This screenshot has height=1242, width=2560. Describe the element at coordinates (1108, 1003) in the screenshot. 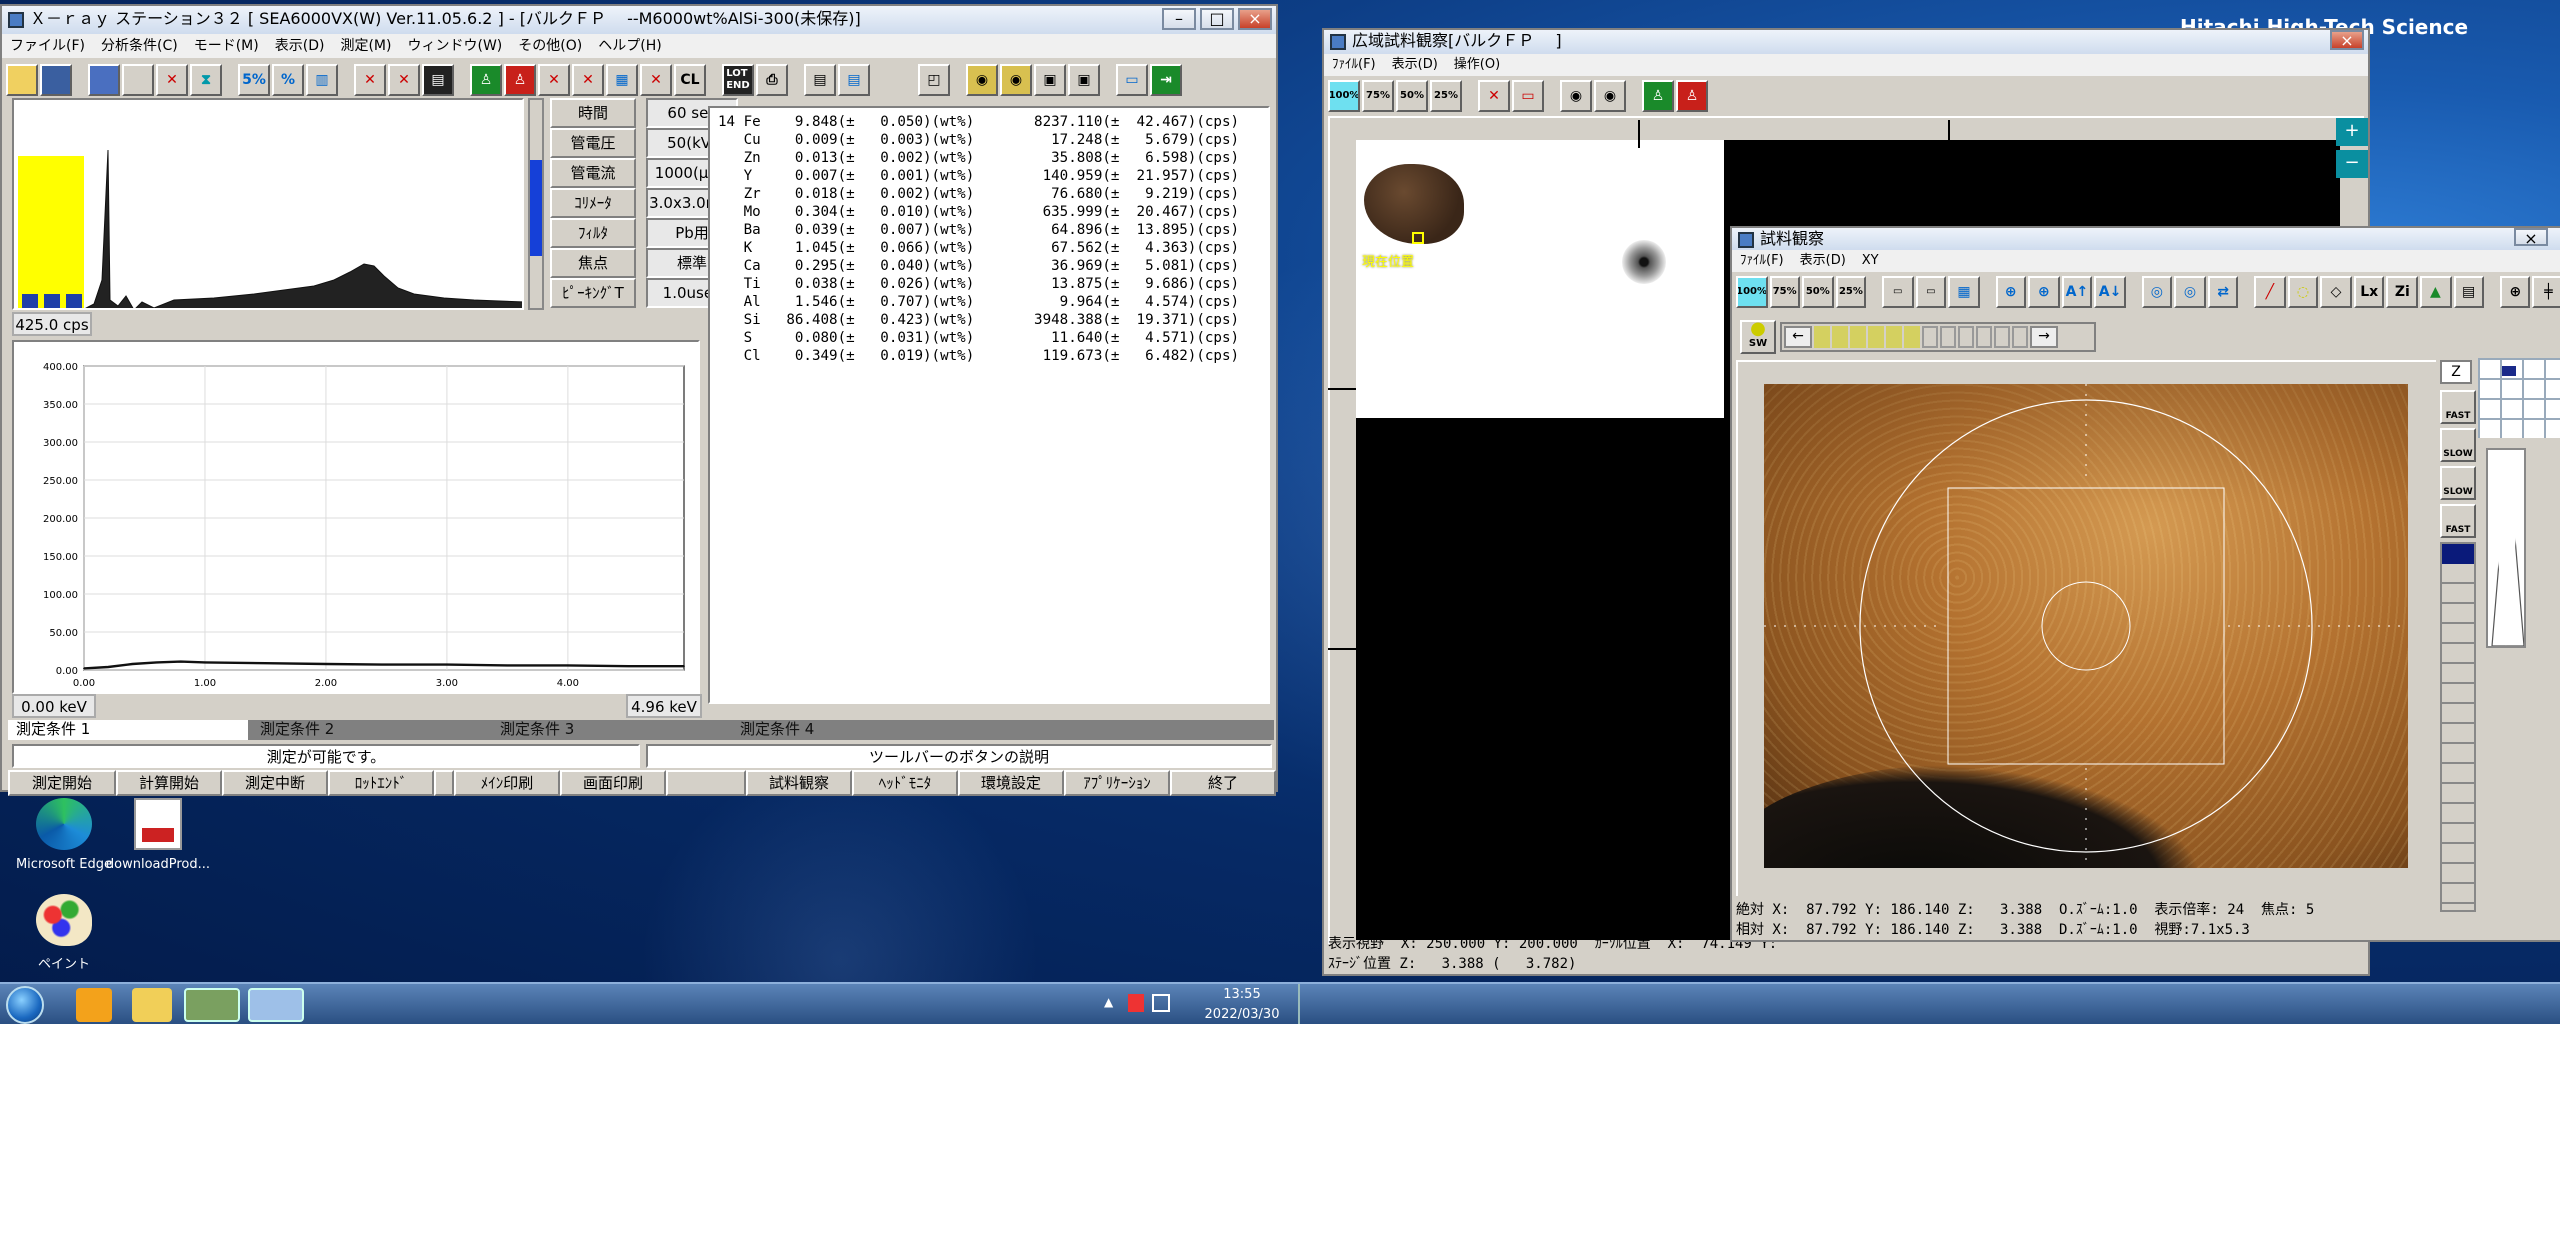

I see `tray-up-icon: ▲` at that location.